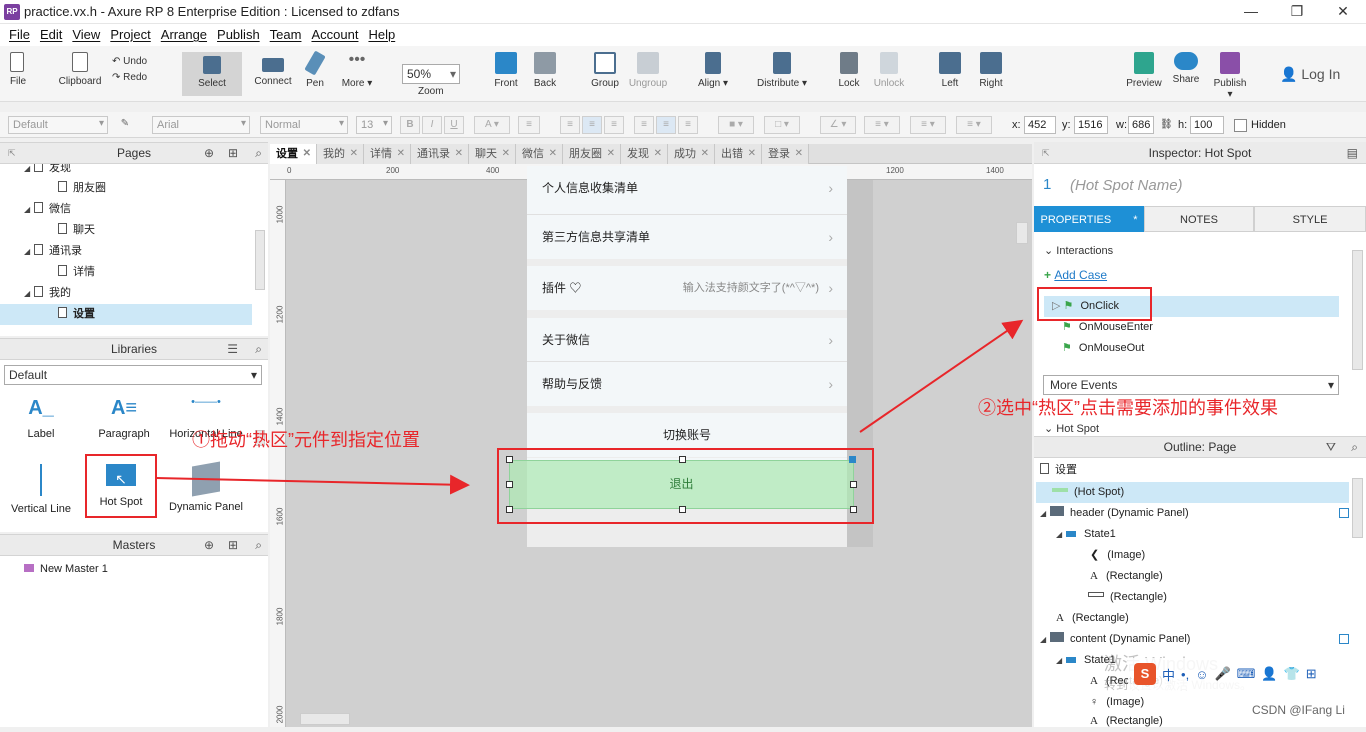  Describe the element at coordinates (76, 272) in the screenshot. I see `page-item-xiangqing: 详情` at that location.